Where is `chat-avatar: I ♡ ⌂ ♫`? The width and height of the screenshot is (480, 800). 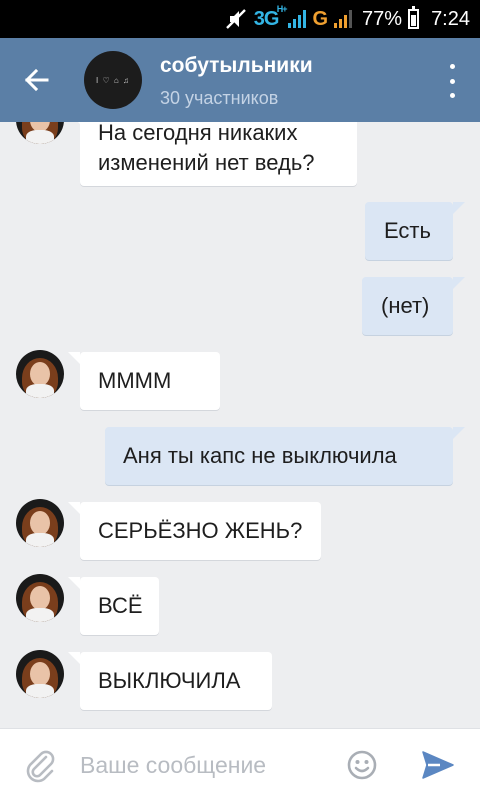 chat-avatar: I ♡ ⌂ ♫ is located at coordinates (113, 80).